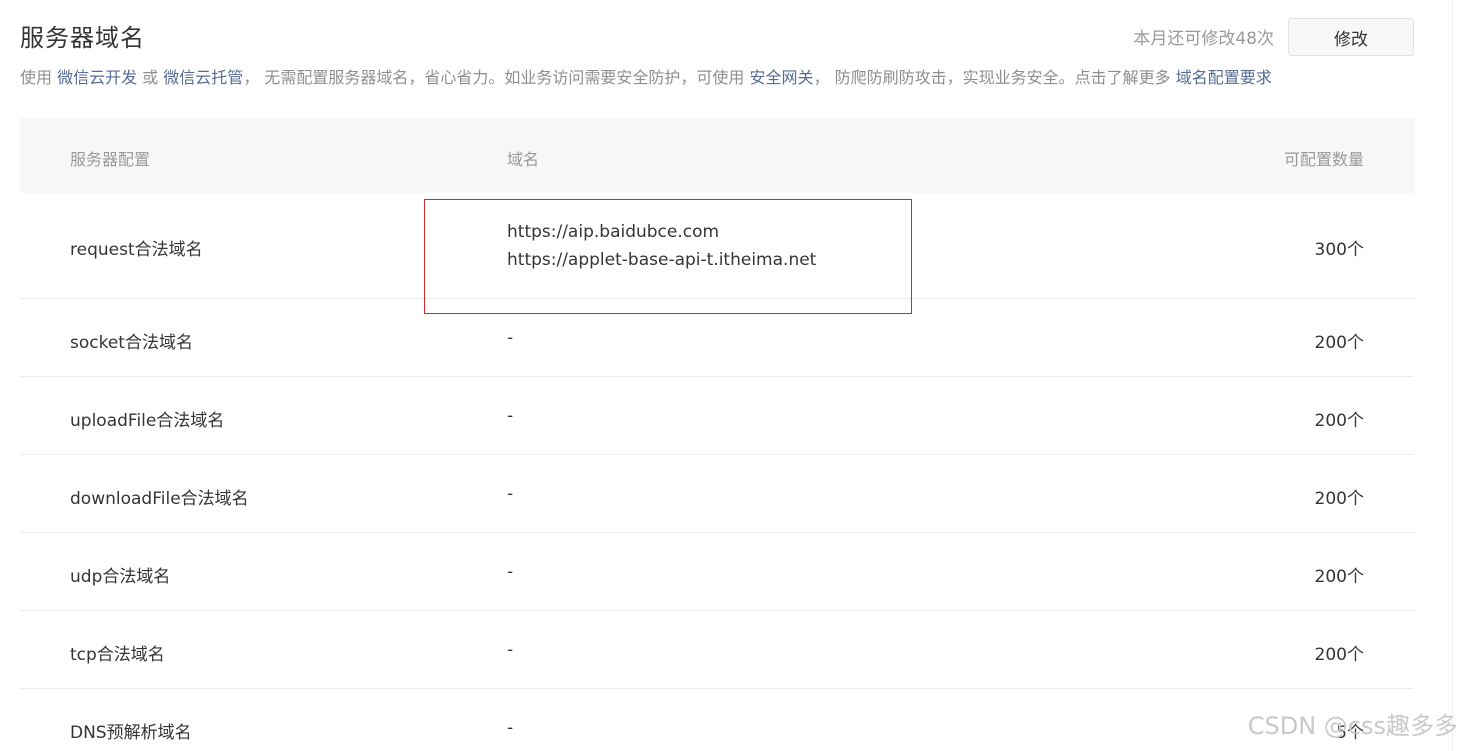  I want to click on table-header: 服务器配置 域名 可配置数量, so click(717, 155).